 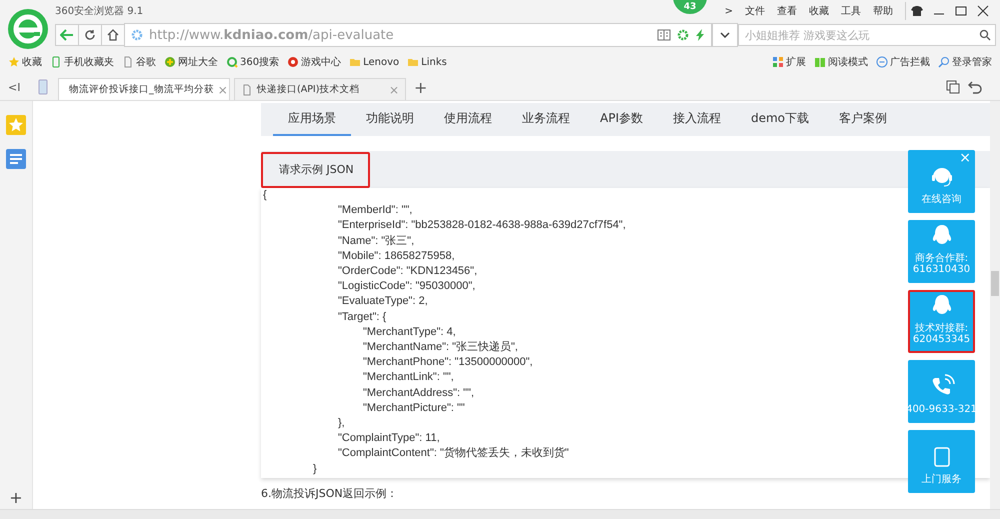 I want to click on apps-icon, so click(x=778, y=62).